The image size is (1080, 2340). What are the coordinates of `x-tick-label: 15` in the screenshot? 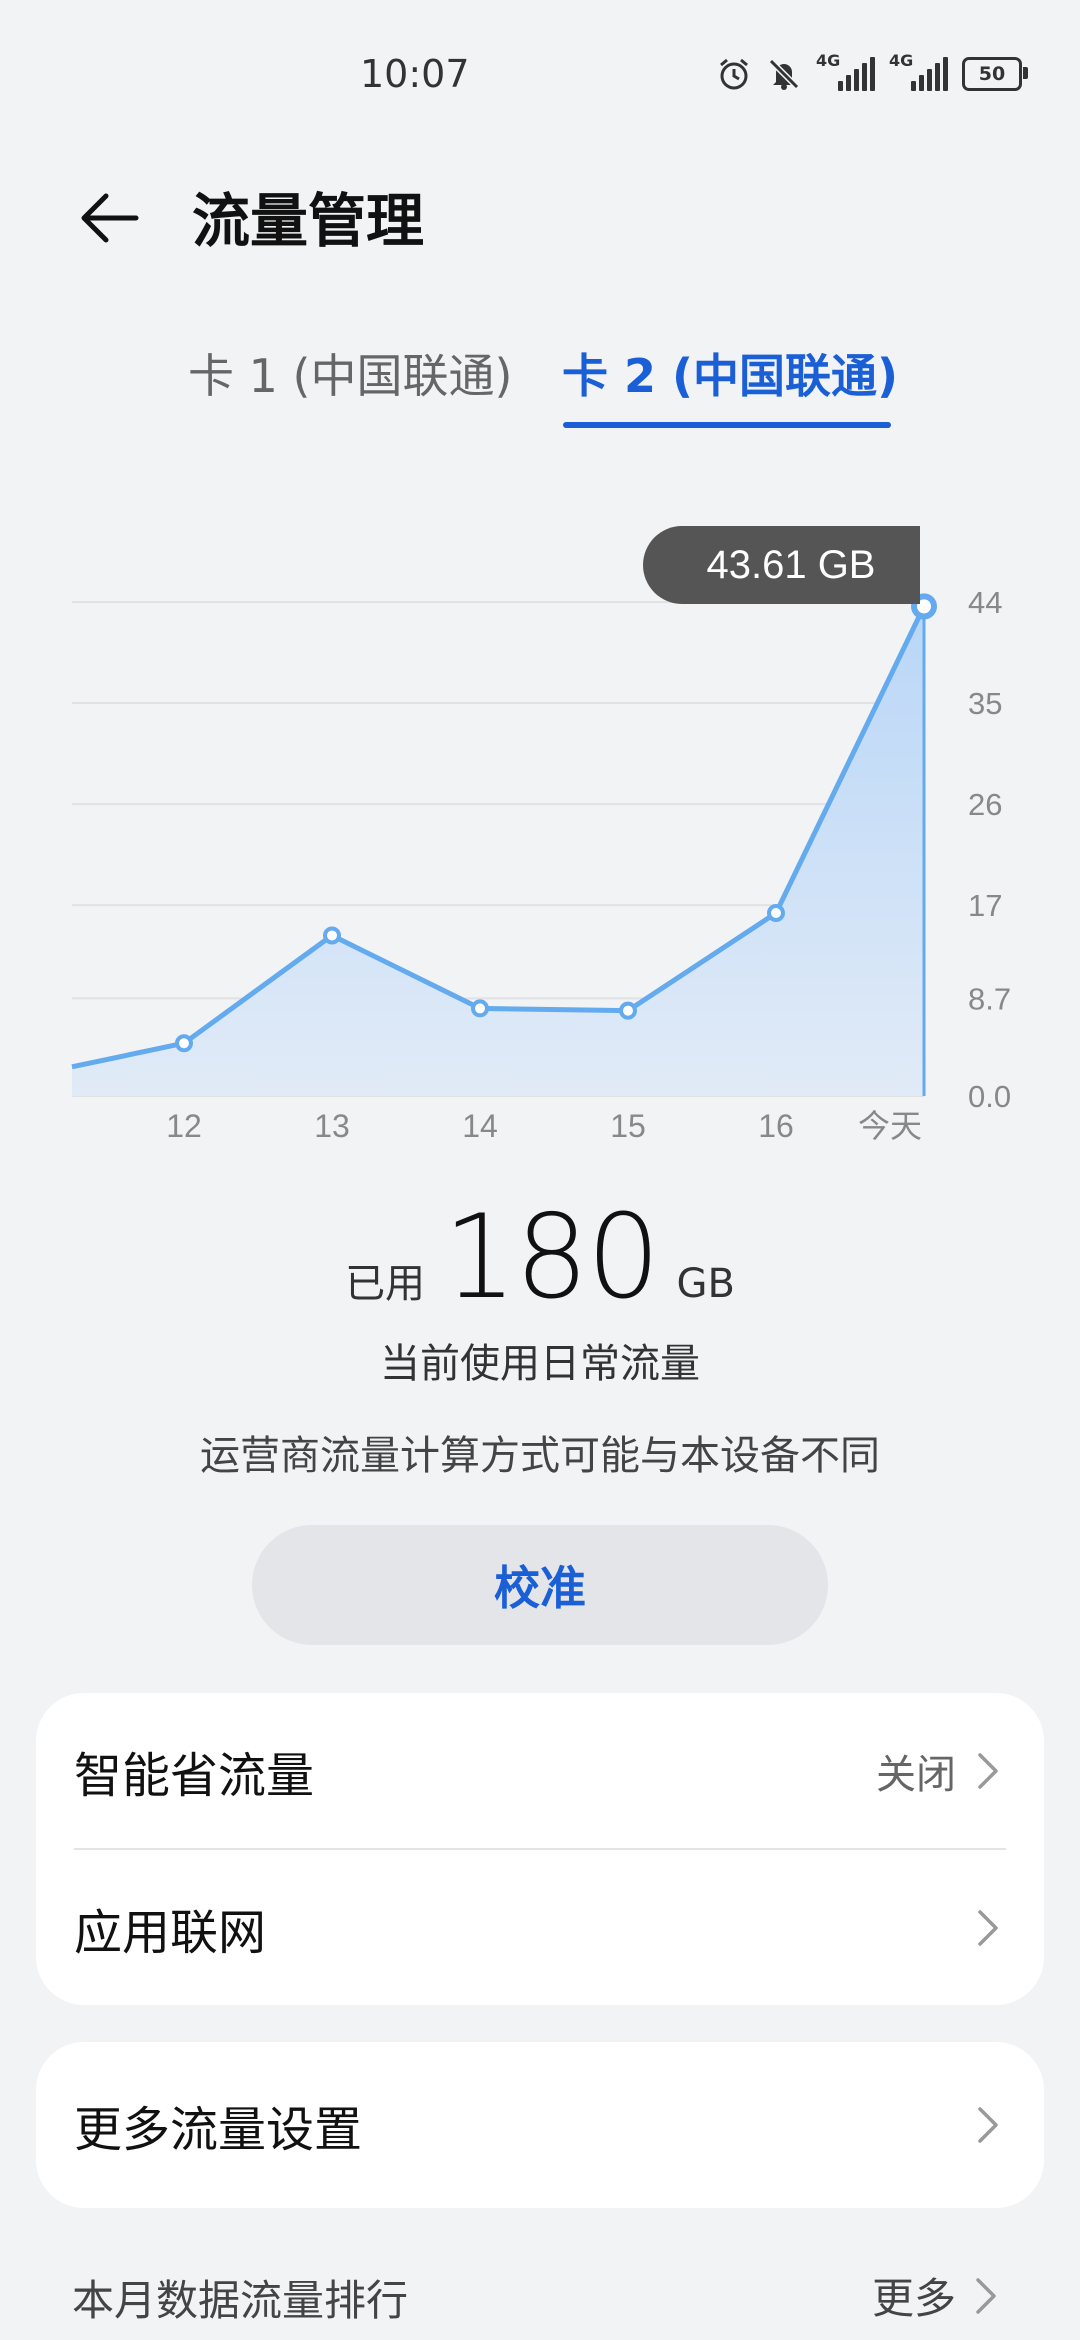 It's located at (628, 1126).